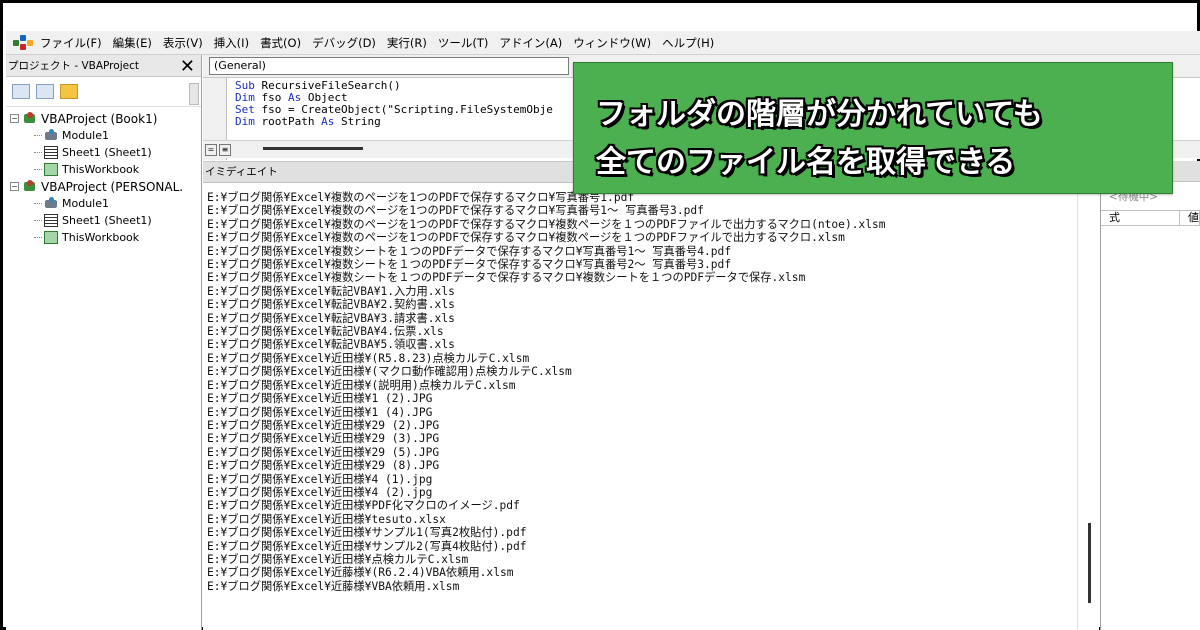 The image size is (1200, 630). Describe the element at coordinates (323, 451) in the screenshot. I see `output-line: E:¥ブログ関係¥Excel¥近田様¥29 (5).JPG` at that location.